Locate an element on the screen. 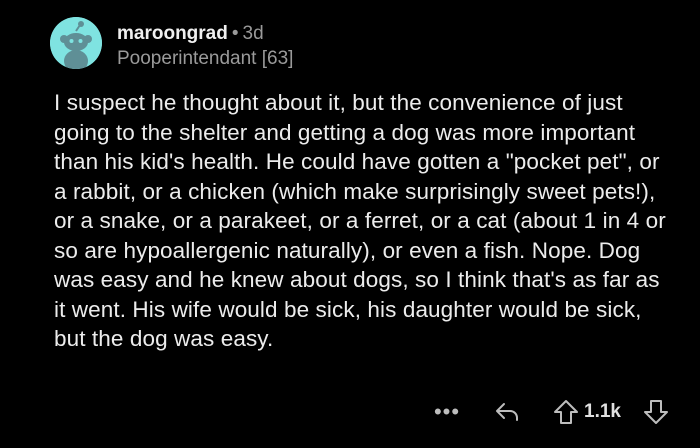  reply-icon is located at coordinates (507, 412).